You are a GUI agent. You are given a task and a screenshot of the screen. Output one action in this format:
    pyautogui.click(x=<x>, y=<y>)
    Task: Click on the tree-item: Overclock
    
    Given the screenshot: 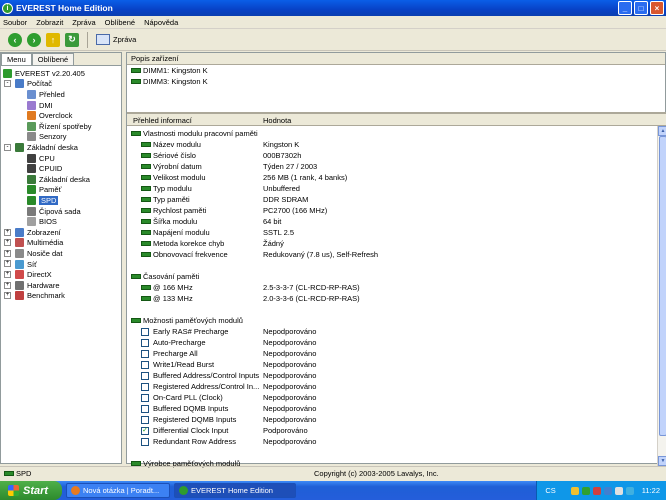 What is the action you would take?
    pyautogui.click(x=49, y=115)
    